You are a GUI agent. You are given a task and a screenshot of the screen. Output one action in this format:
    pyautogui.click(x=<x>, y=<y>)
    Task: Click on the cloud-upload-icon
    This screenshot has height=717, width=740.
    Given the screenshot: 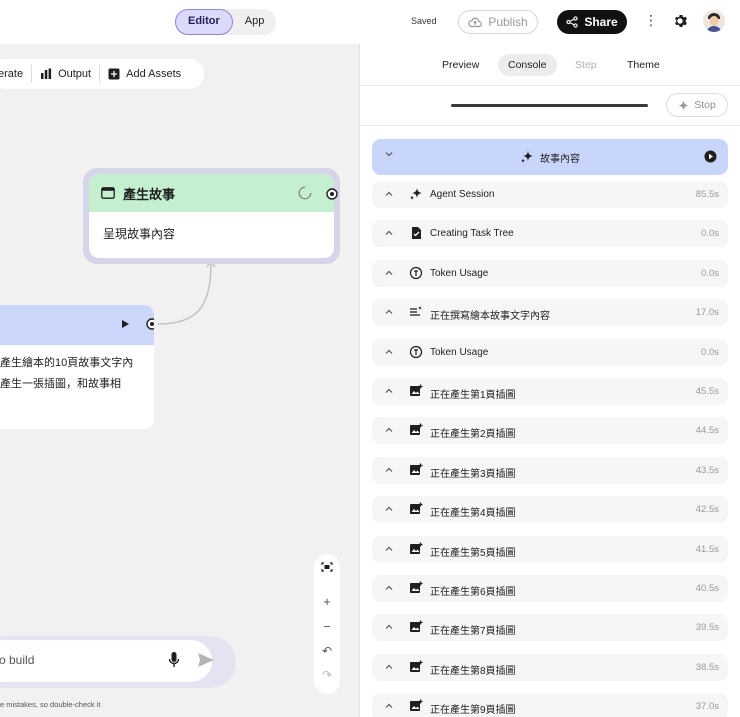 What is the action you would take?
    pyautogui.click(x=475, y=22)
    